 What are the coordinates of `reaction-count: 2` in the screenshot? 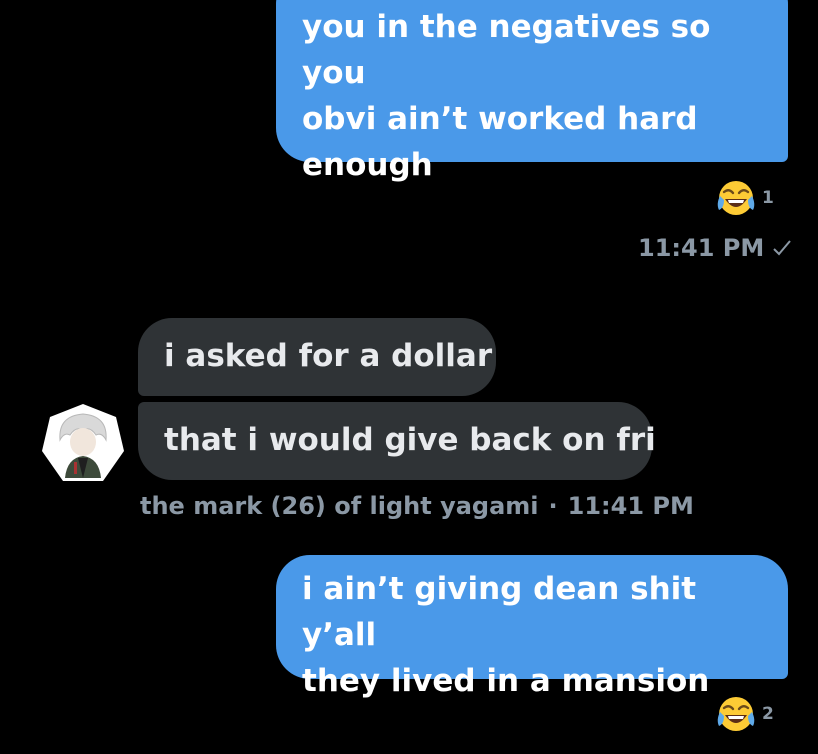 It's located at (768, 714).